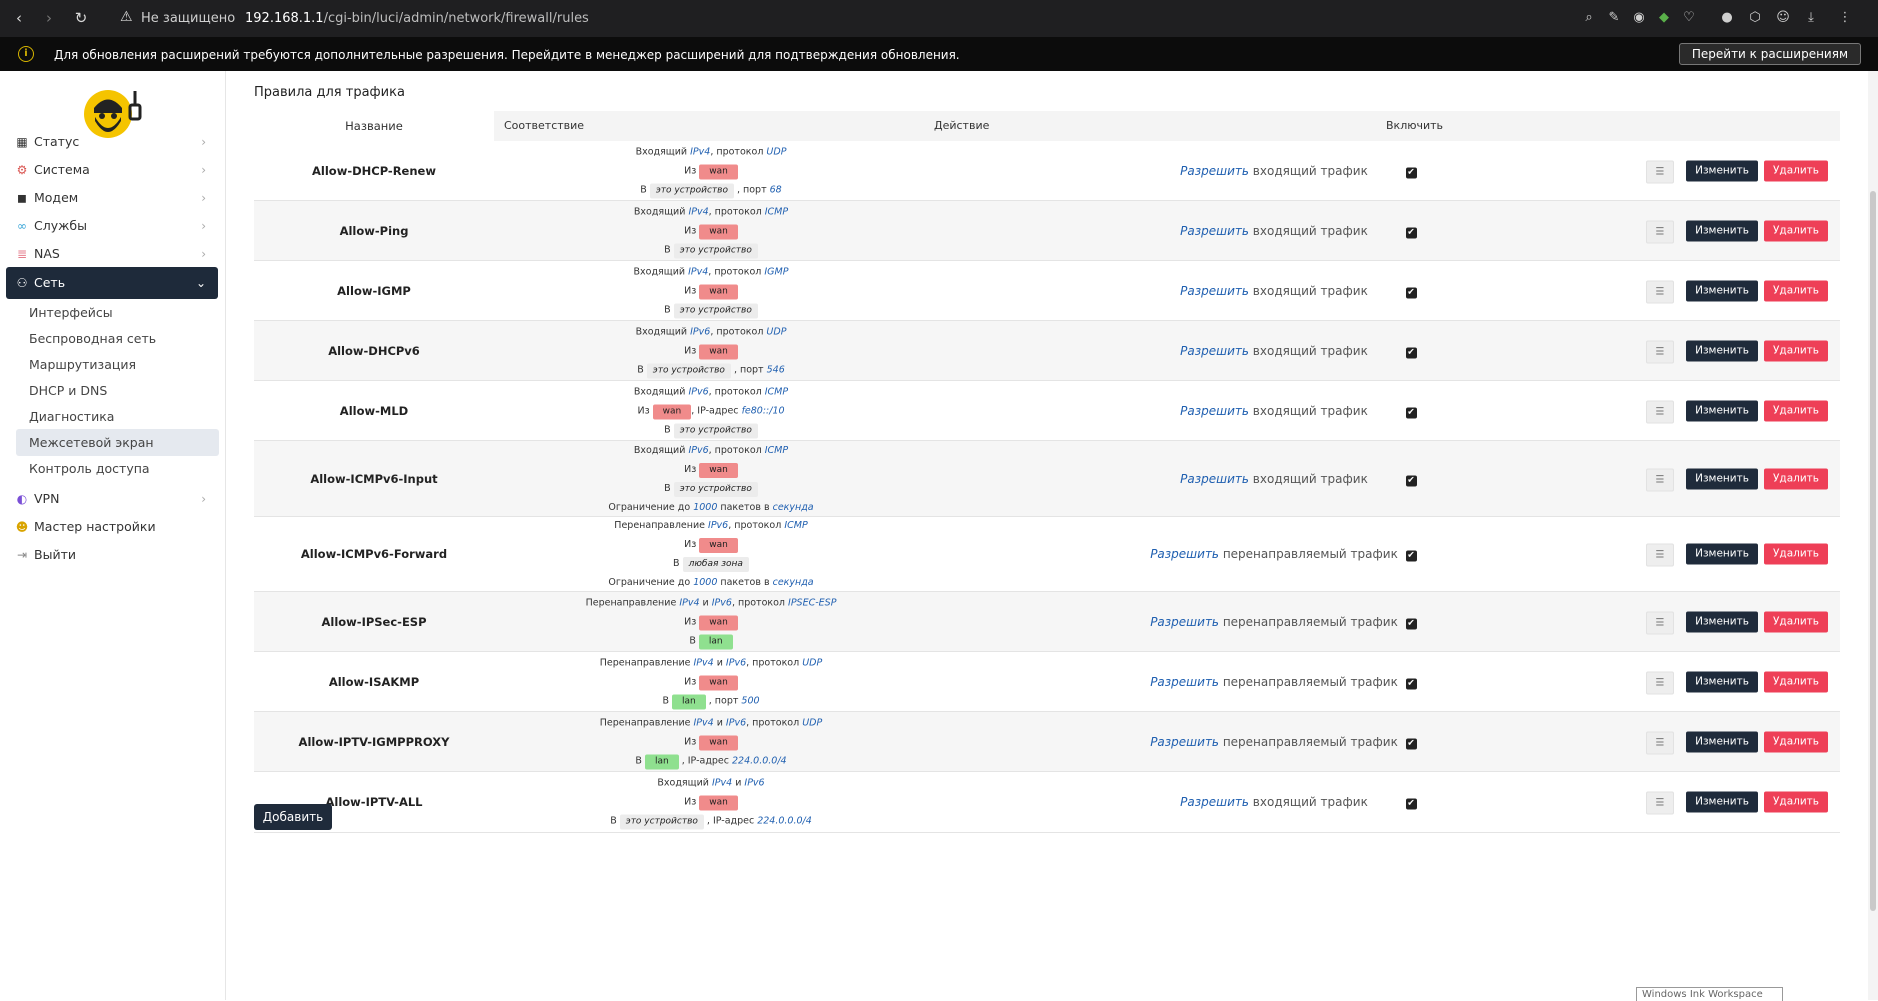  What do you see at coordinates (718, 291) in the screenshot?
I see `zone-badge-wan: wan` at bounding box center [718, 291].